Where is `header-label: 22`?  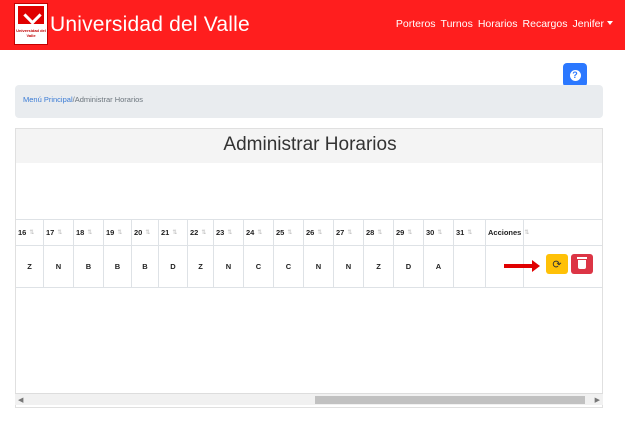 header-label: 22 is located at coordinates (194, 232).